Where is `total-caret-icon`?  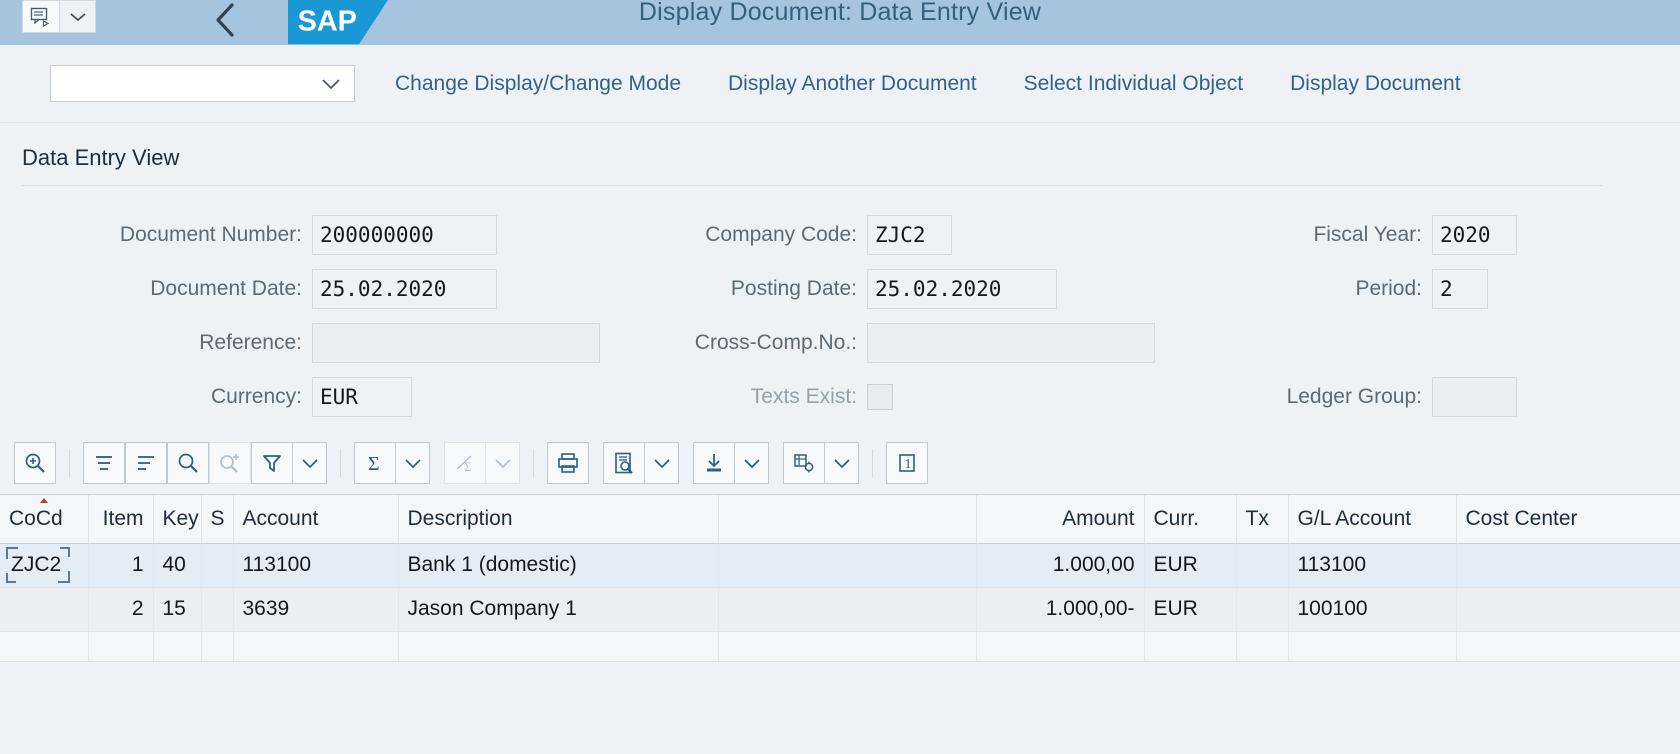 total-caret-icon is located at coordinates (413, 463).